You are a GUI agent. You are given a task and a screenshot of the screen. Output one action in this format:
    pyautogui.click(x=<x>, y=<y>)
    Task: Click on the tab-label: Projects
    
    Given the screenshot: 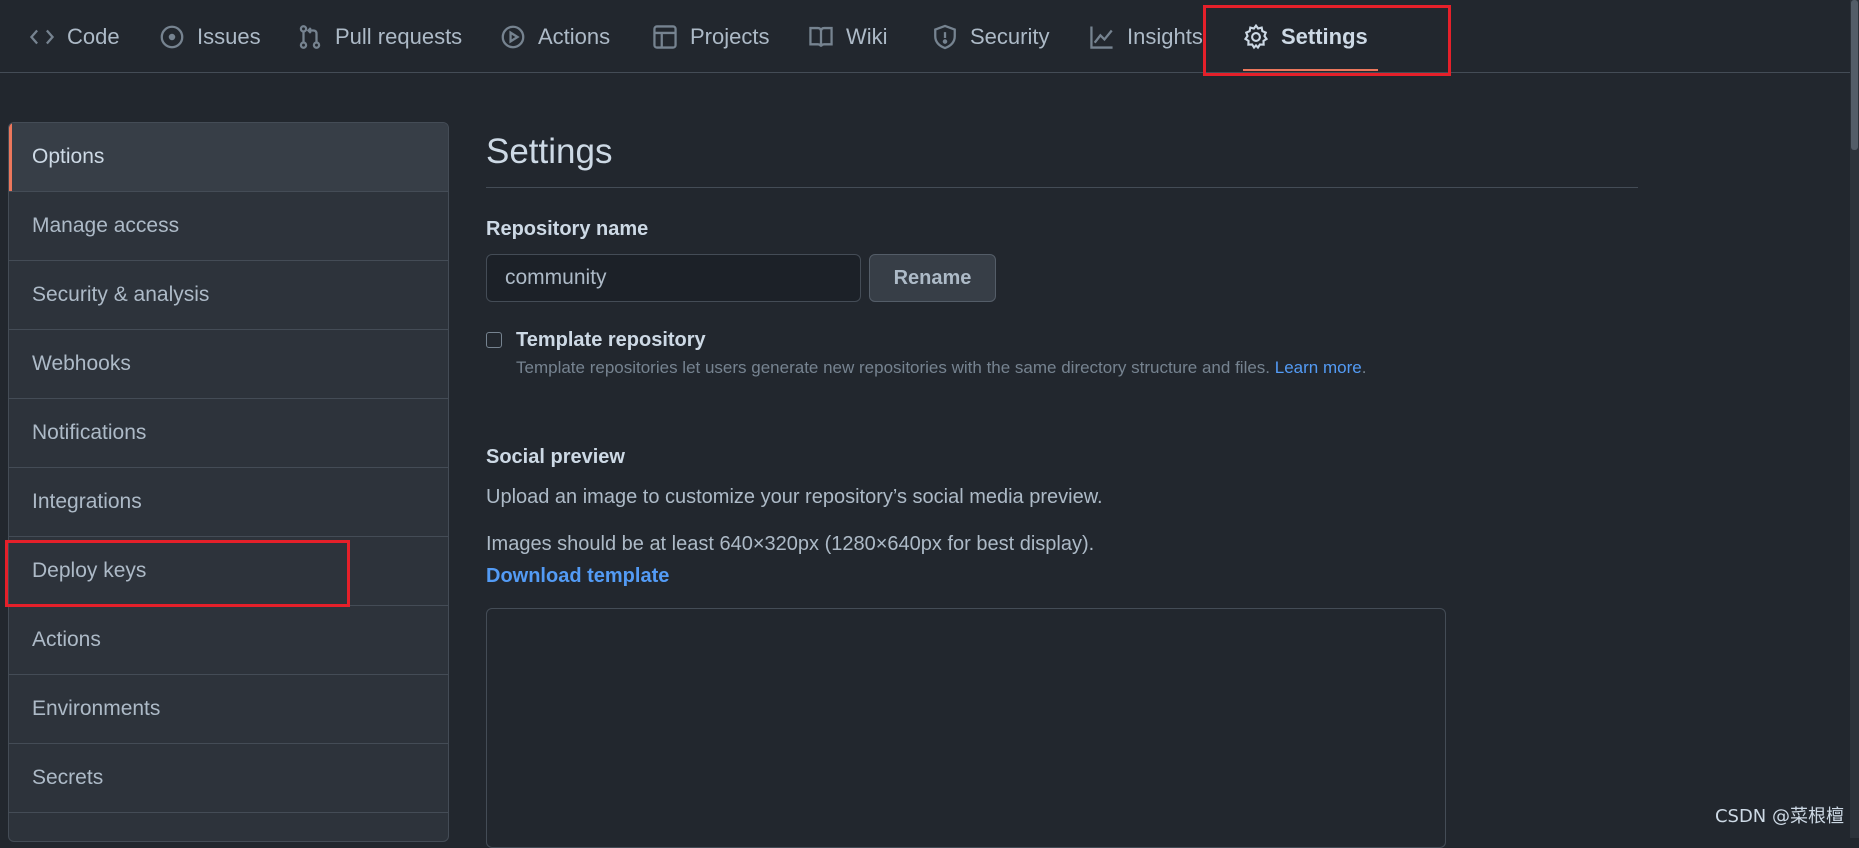 What is the action you would take?
    pyautogui.click(x=730, y=36)
    